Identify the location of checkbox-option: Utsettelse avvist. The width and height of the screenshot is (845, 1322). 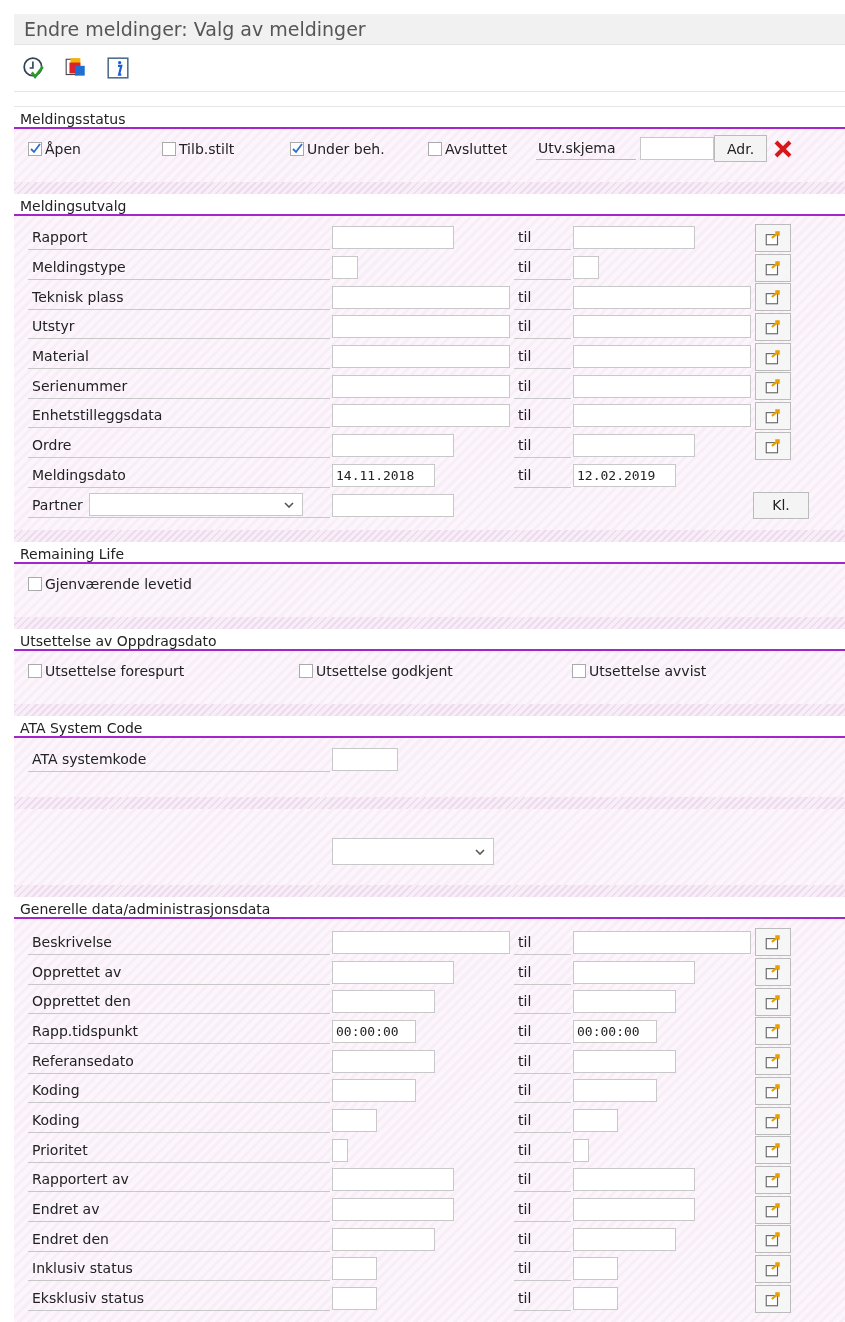
(708, 671).